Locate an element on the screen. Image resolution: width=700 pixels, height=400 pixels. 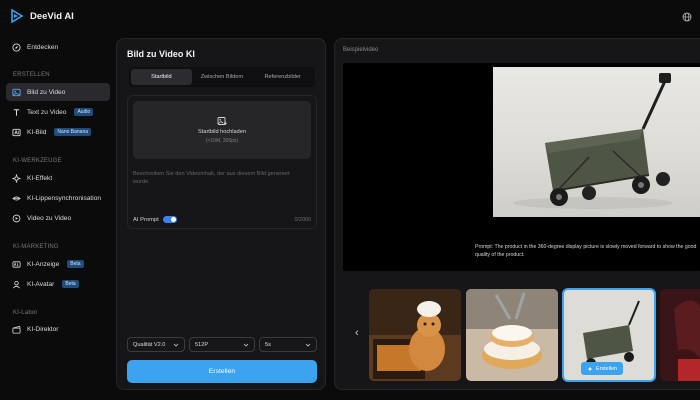
sidebar-item-label: Bild zu Video is located at coordinates (46, 92).